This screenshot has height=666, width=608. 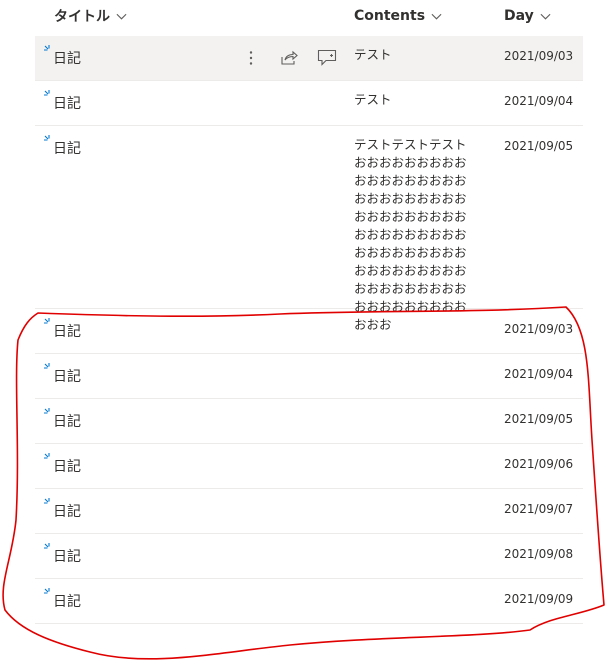 What do you see at coordinates (309, 103) in the screenshot?
I see `table-row: 日記 テスト 2021/09/04` at bounding box center [309, 103].